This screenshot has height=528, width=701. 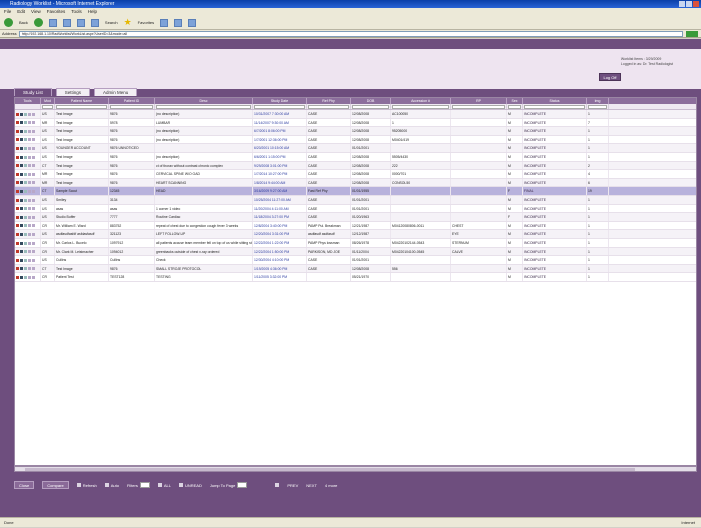 I want to click on mail-icon, so click(x=178, y=22).